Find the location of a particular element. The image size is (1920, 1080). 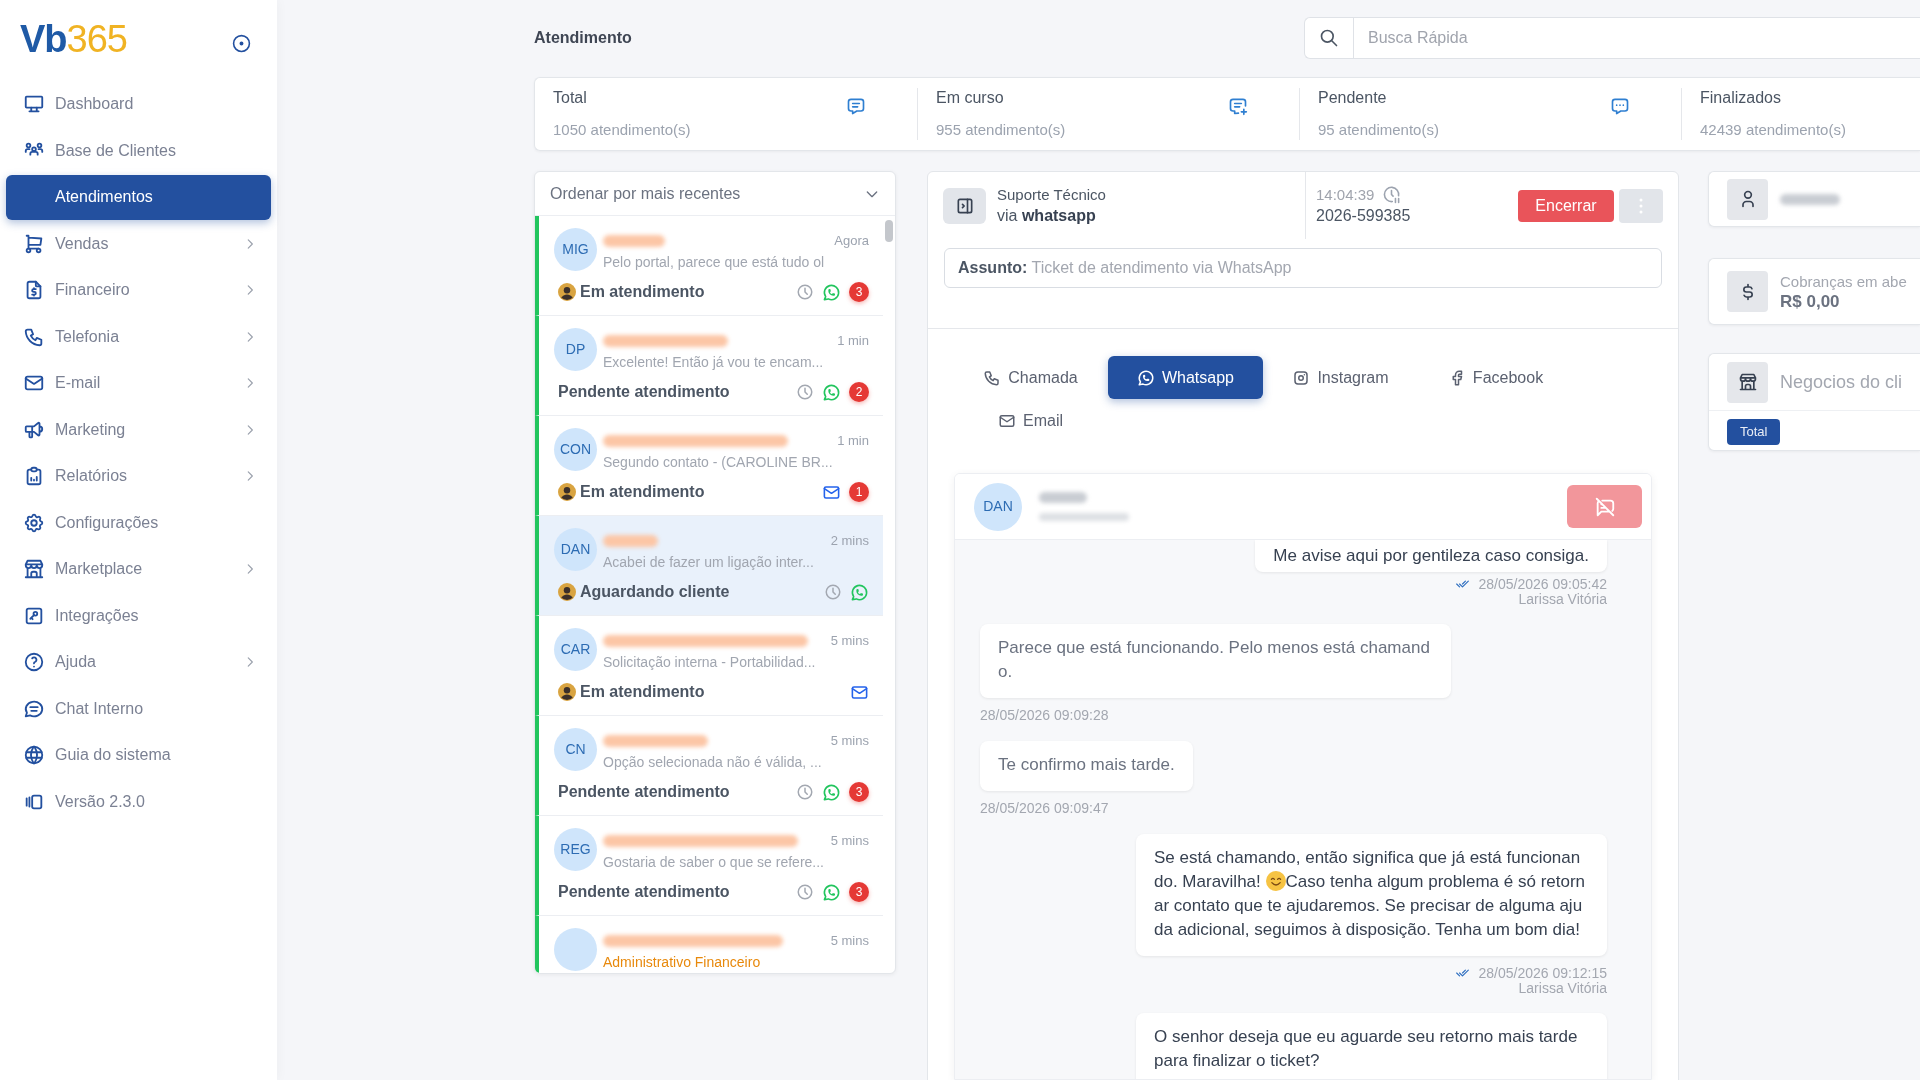

stat-value: 955 atendimento(s) is located at coordinates (1001, 130).